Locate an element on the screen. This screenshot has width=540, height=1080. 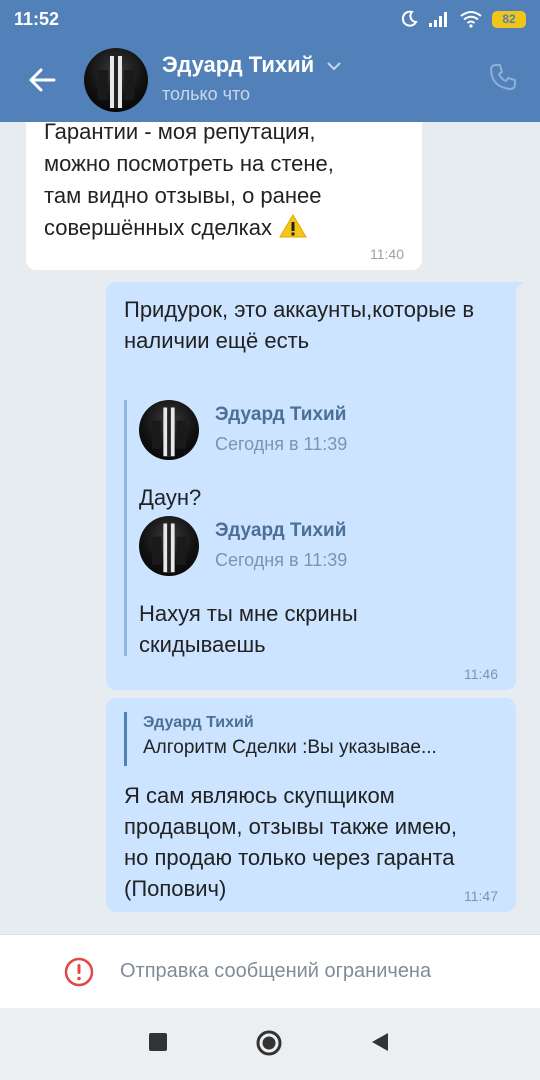
reply-author: Эдуард Тихий is located at coordinates (198, 722).